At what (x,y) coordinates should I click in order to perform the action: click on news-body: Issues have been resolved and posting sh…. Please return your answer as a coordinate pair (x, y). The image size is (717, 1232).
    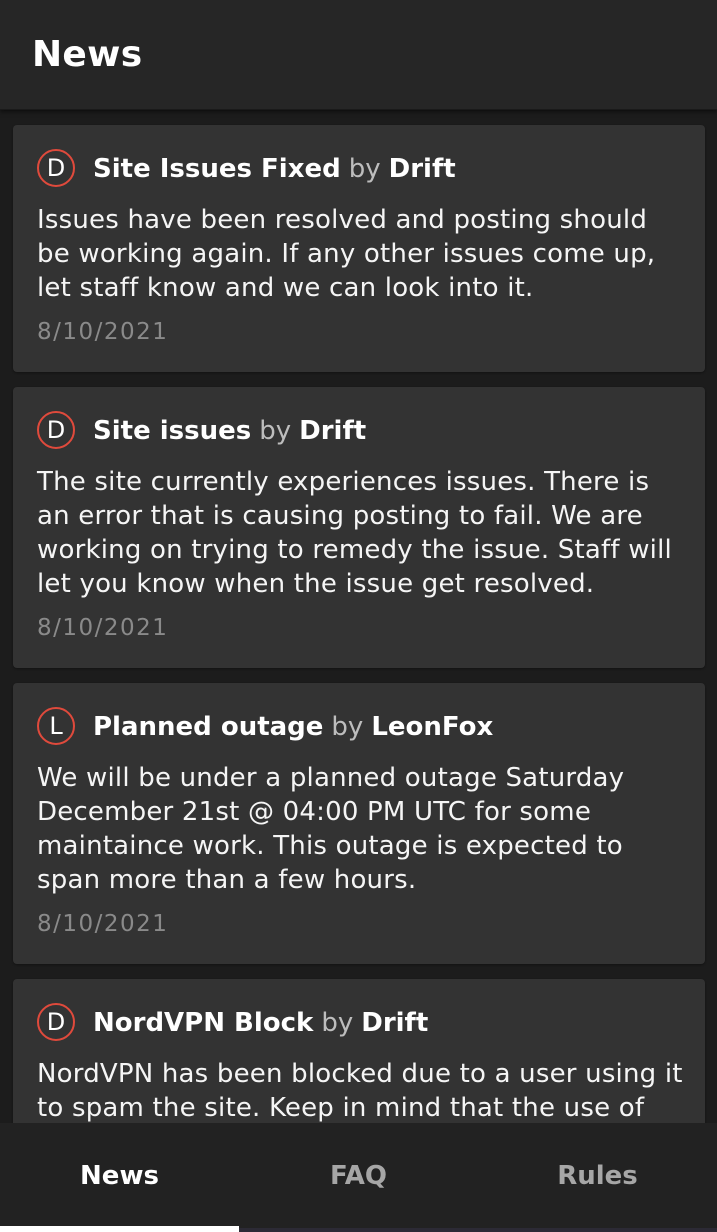
    Looking at the image, I should click on (346, 254).